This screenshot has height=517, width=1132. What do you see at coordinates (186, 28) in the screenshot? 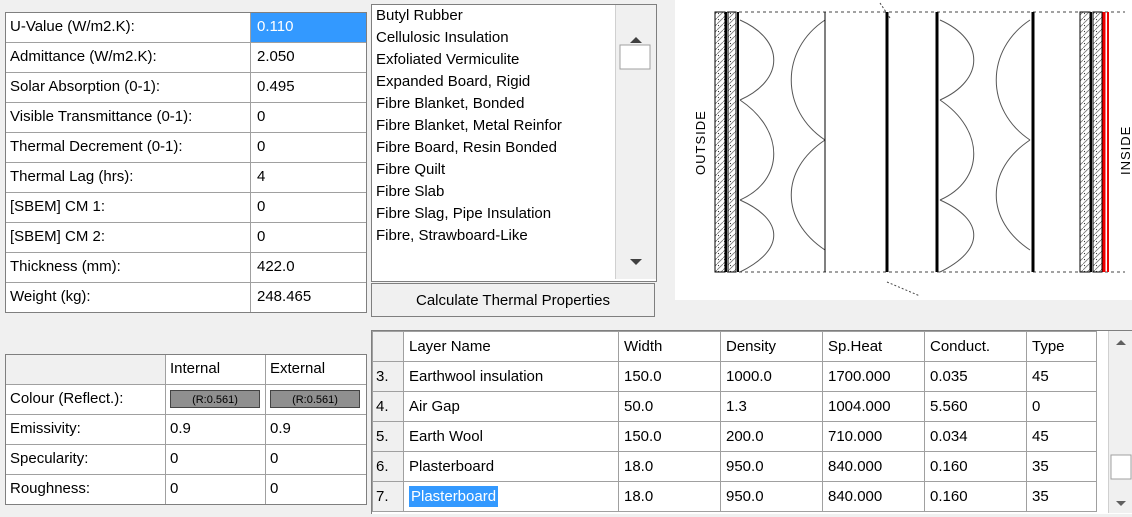
I see `property-row: U-Value (W/m2.K): 0.110` at bounding box center [186, 28].